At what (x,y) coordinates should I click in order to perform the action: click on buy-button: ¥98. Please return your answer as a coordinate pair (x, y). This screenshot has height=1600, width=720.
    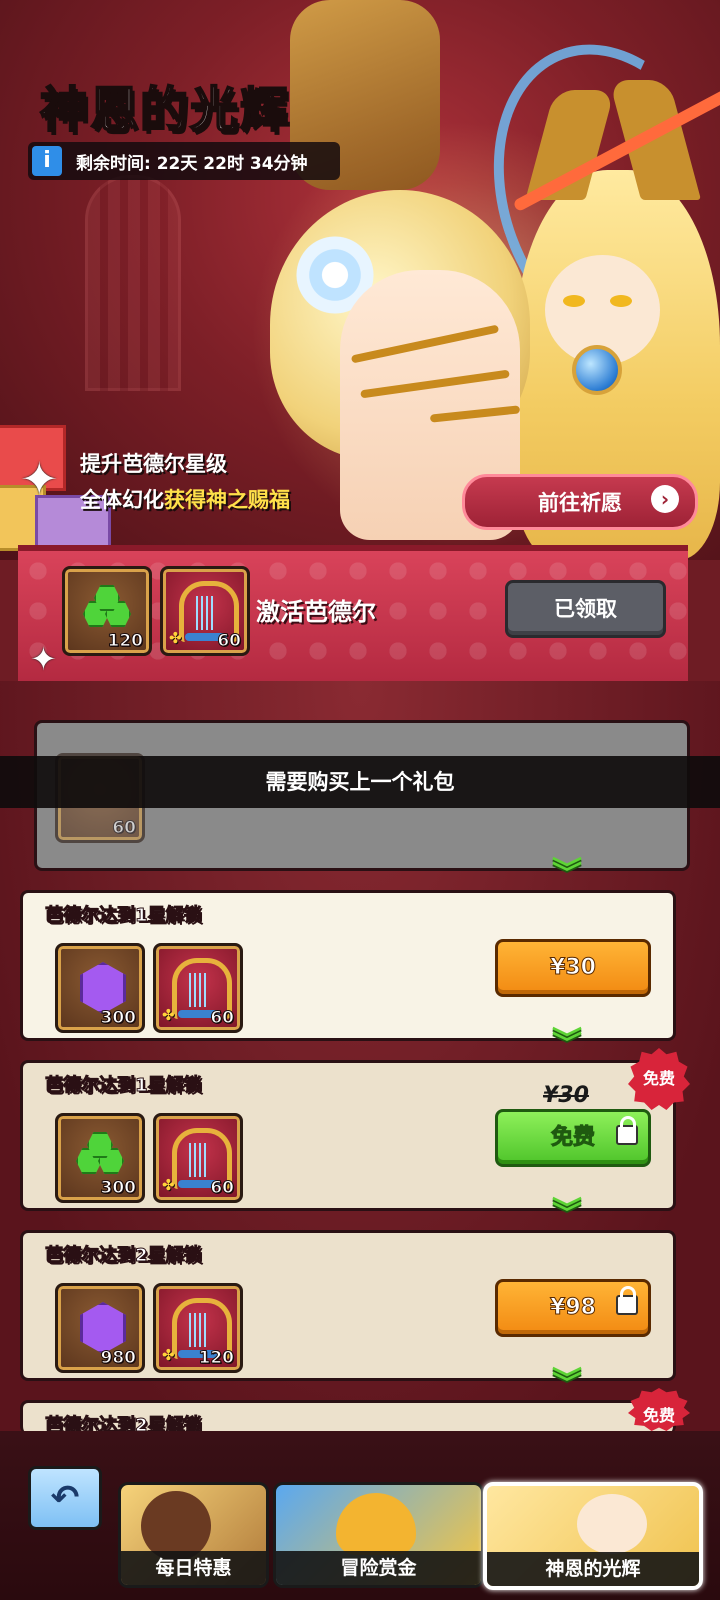
    Looking at the image, I should click on (573, 1308).